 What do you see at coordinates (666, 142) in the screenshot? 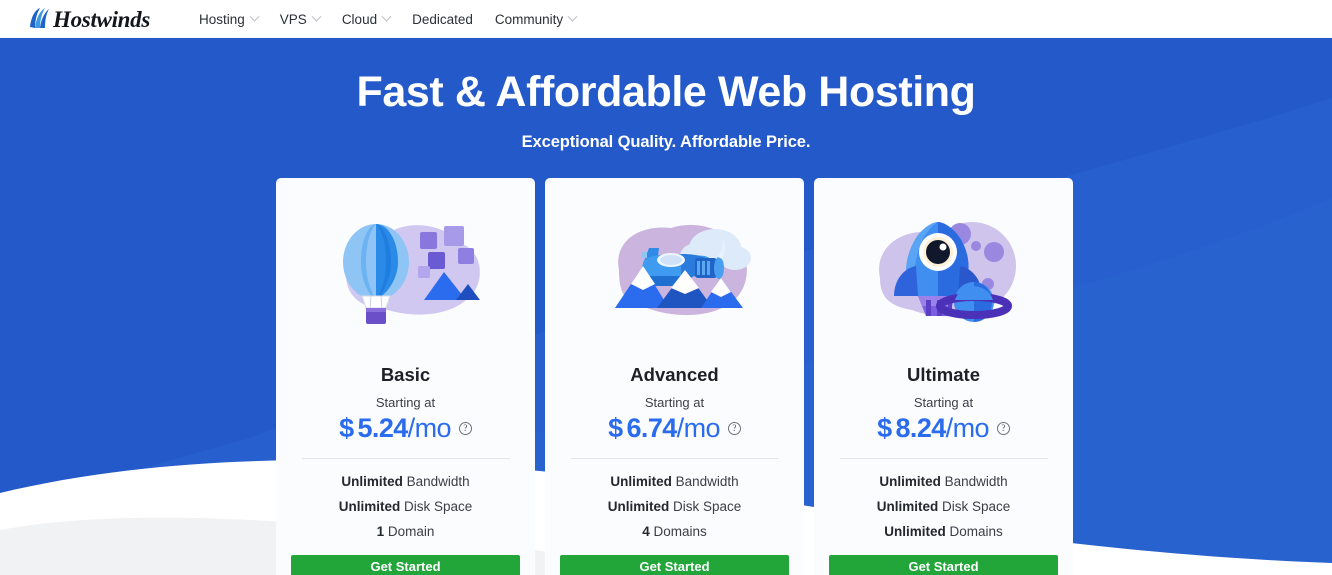
I see `page-subtitle: Exceptional Quality. Affordable Price.` at bounding box center [666, 142].